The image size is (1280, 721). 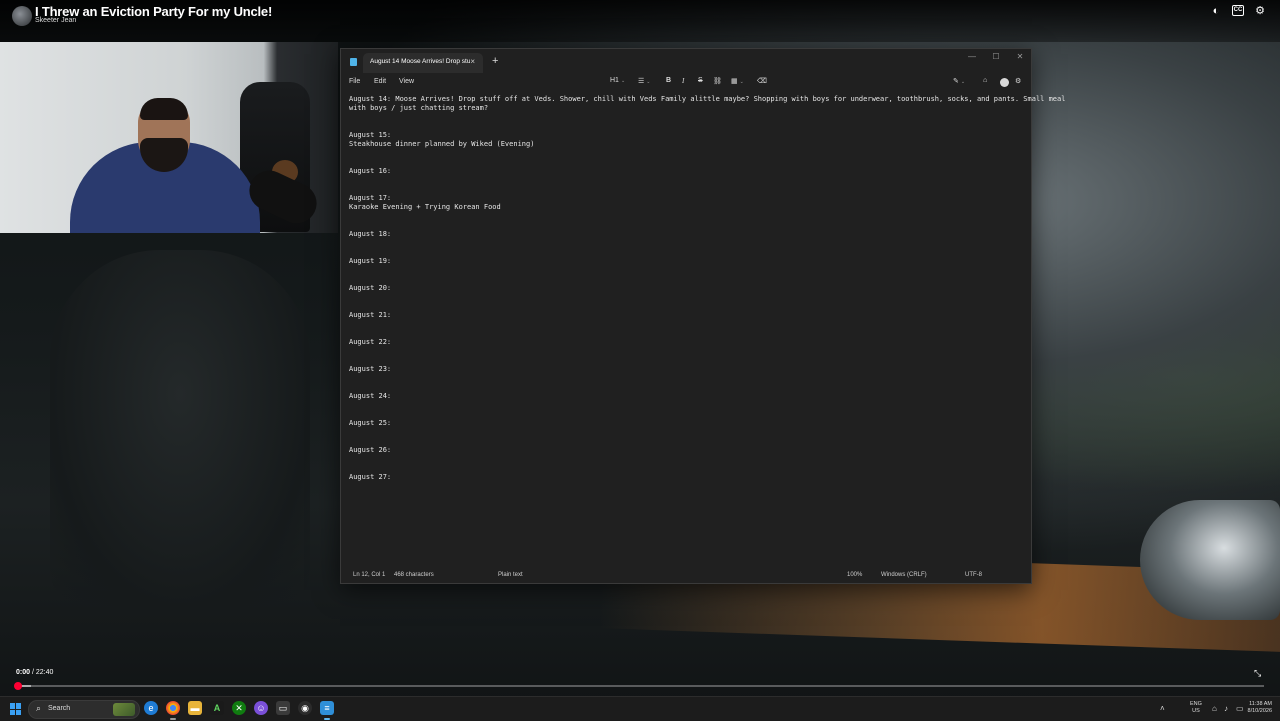 I want to click on notification-icon: ⌂, so click(x=985, y=80).